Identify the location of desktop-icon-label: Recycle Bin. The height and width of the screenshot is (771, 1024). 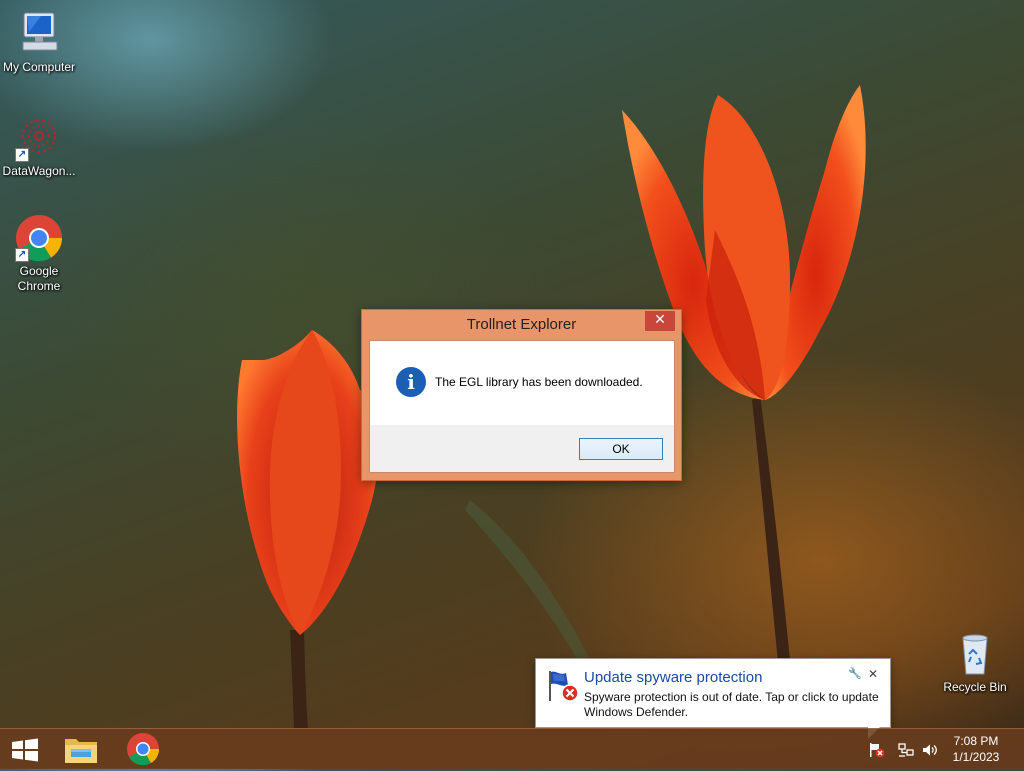
(975, 687).